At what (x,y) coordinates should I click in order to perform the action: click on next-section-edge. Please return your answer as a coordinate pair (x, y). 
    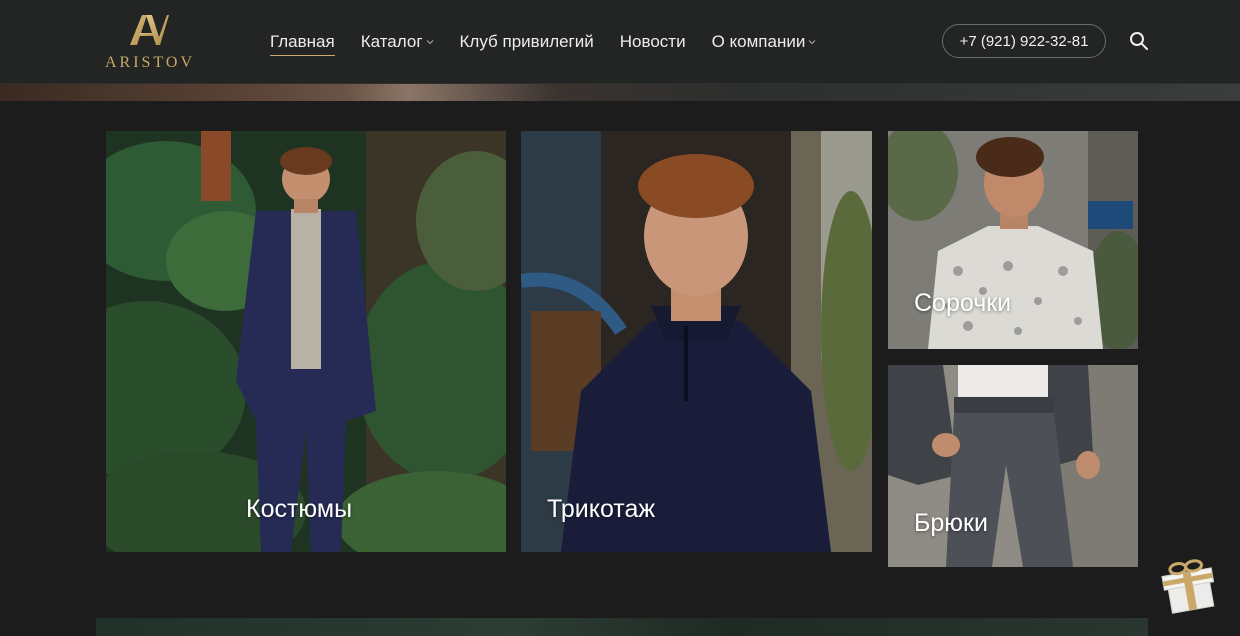
    Looking at the image, I should click on (622, 627).